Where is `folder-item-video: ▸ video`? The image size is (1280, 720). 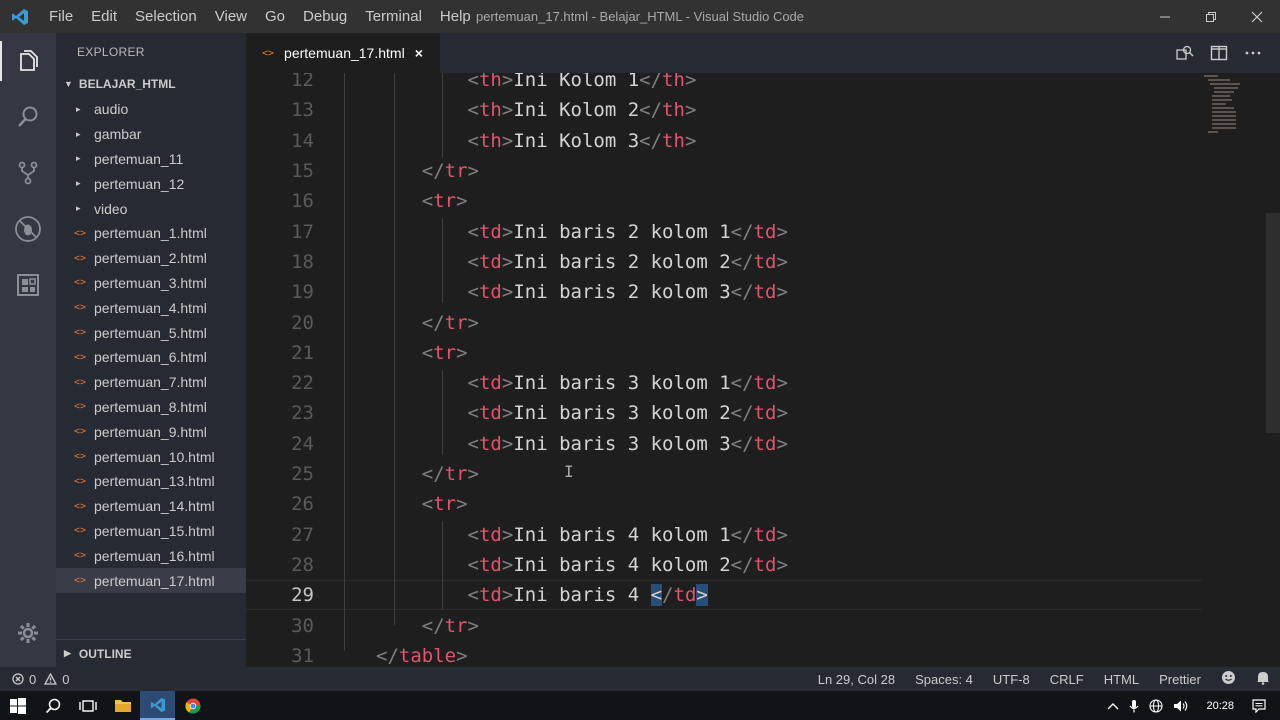
folder-item-video: ▸ video is located at coordinates (151, 208).